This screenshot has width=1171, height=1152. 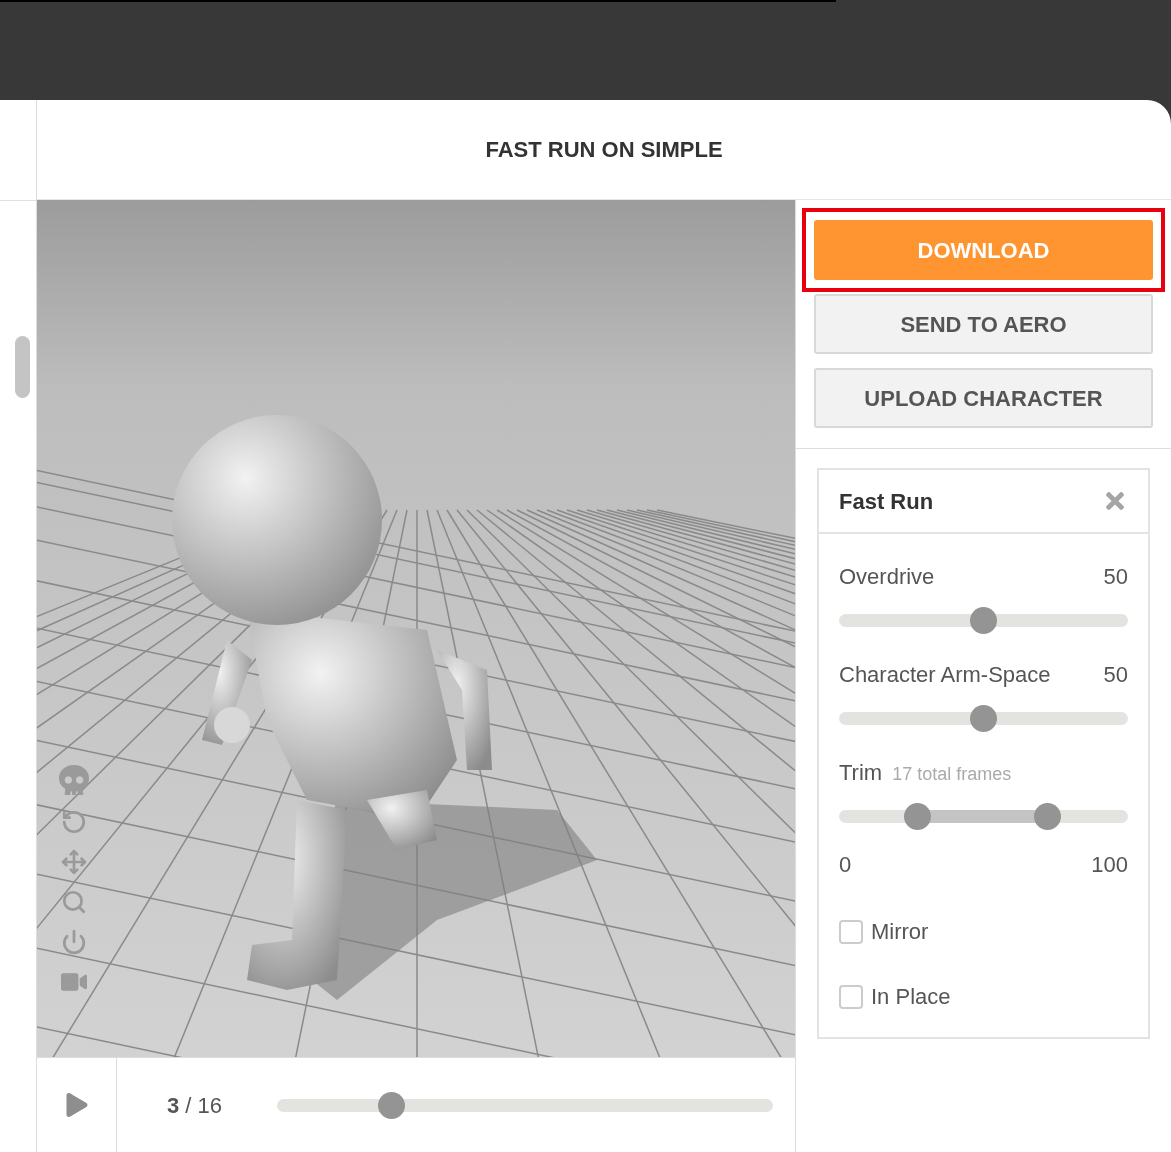 I want to click on move-icon, so click(x=74, y=862).